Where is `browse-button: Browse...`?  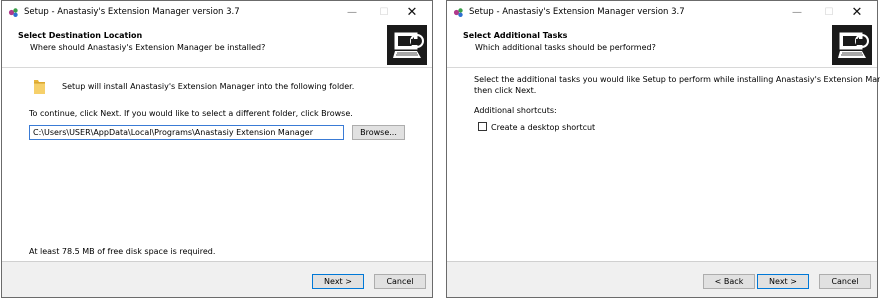 browse-button: Browse... is located at coordinates (378, 132).